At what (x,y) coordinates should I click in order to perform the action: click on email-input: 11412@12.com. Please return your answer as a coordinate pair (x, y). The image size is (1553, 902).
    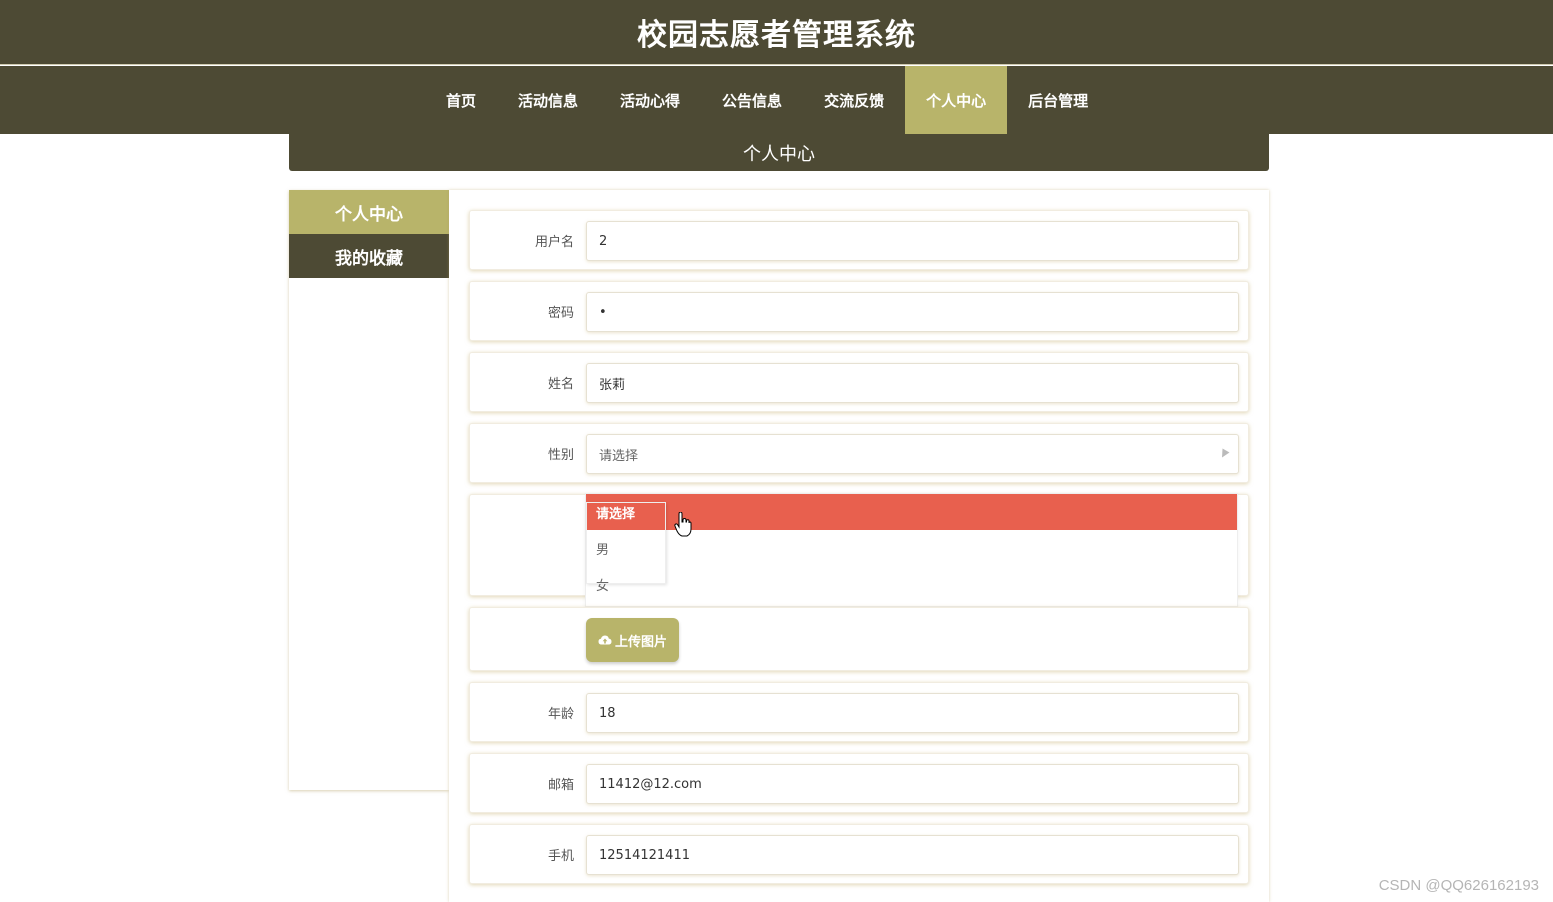
    Looking at the image, I should click on (912, 784).